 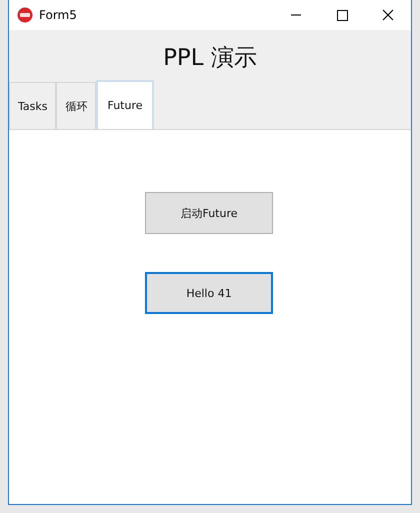 I want to click on tab: Future, so click(x=125, y=104).